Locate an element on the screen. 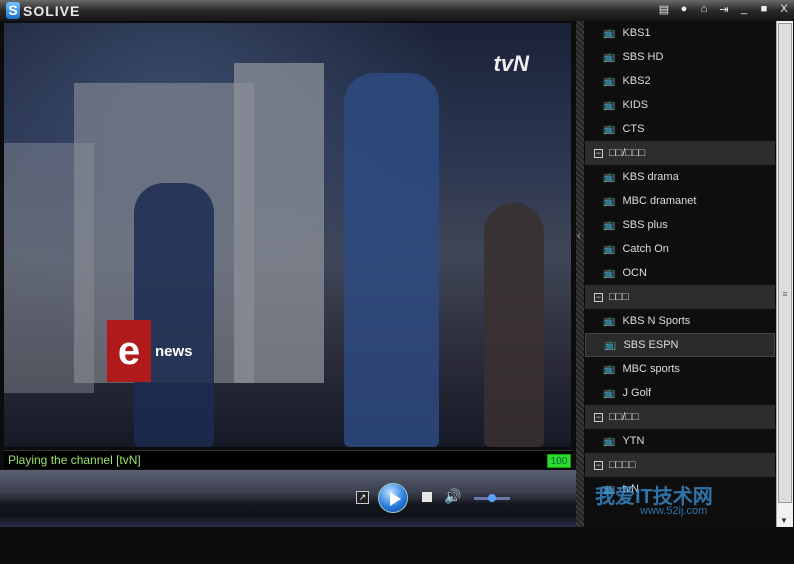 The image size is (794, 564). channel-group: − □□□ is located at coordinates (680, 297).